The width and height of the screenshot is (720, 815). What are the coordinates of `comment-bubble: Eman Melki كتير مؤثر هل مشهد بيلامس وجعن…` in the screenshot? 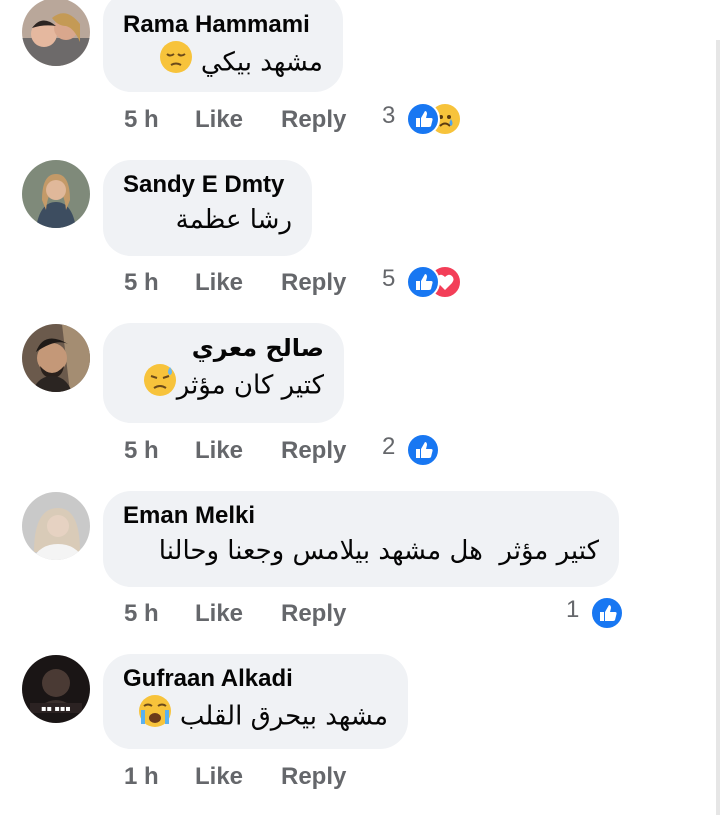 It's located at (361, 539).